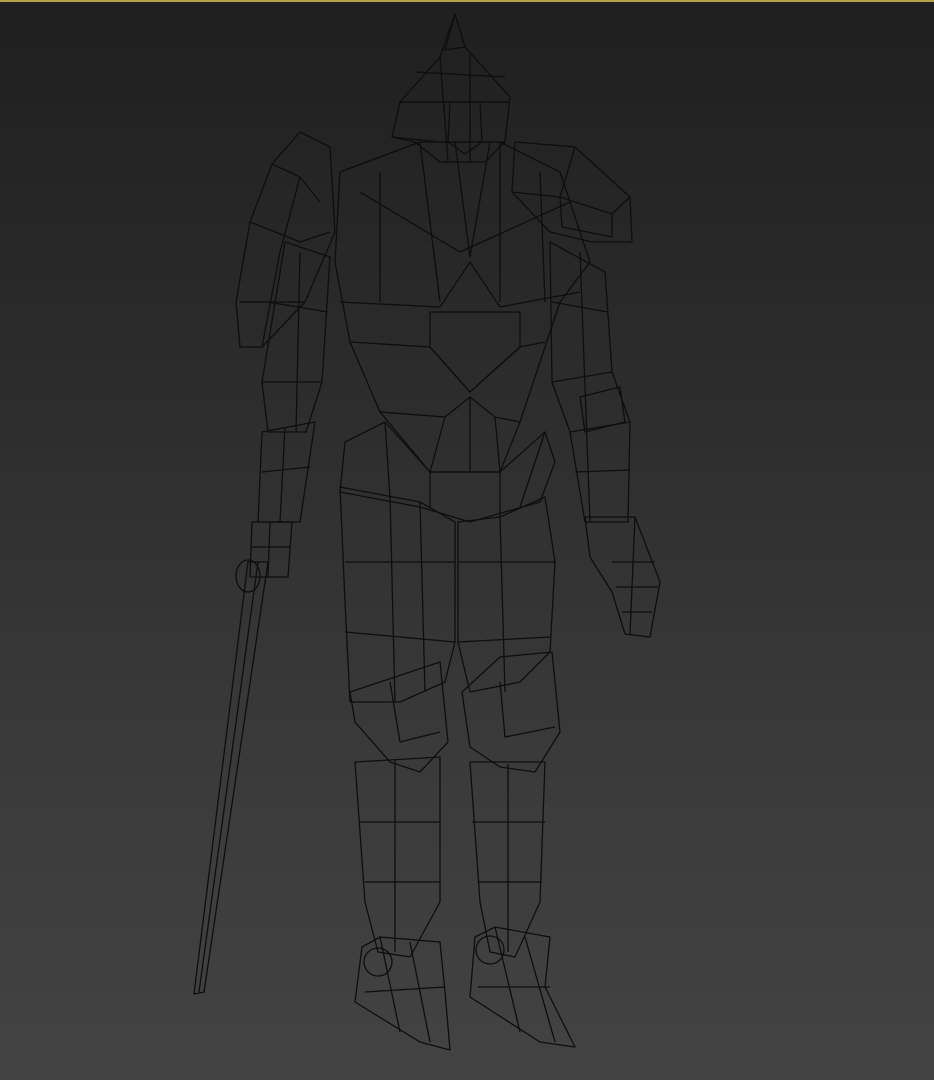 Image resolution: width=934 pixels, height=1080 pixels. What do you see at coordinates (402, 993) in the screenshot?
I see `right-foot` at bounding box center [402, 993].